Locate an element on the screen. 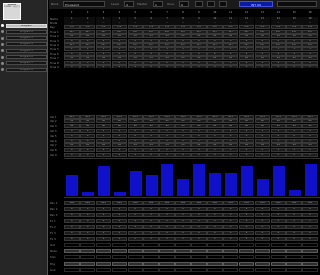 The width and height of the screenshot is (320, 275). slot-b is located at coordinates (211, 4).